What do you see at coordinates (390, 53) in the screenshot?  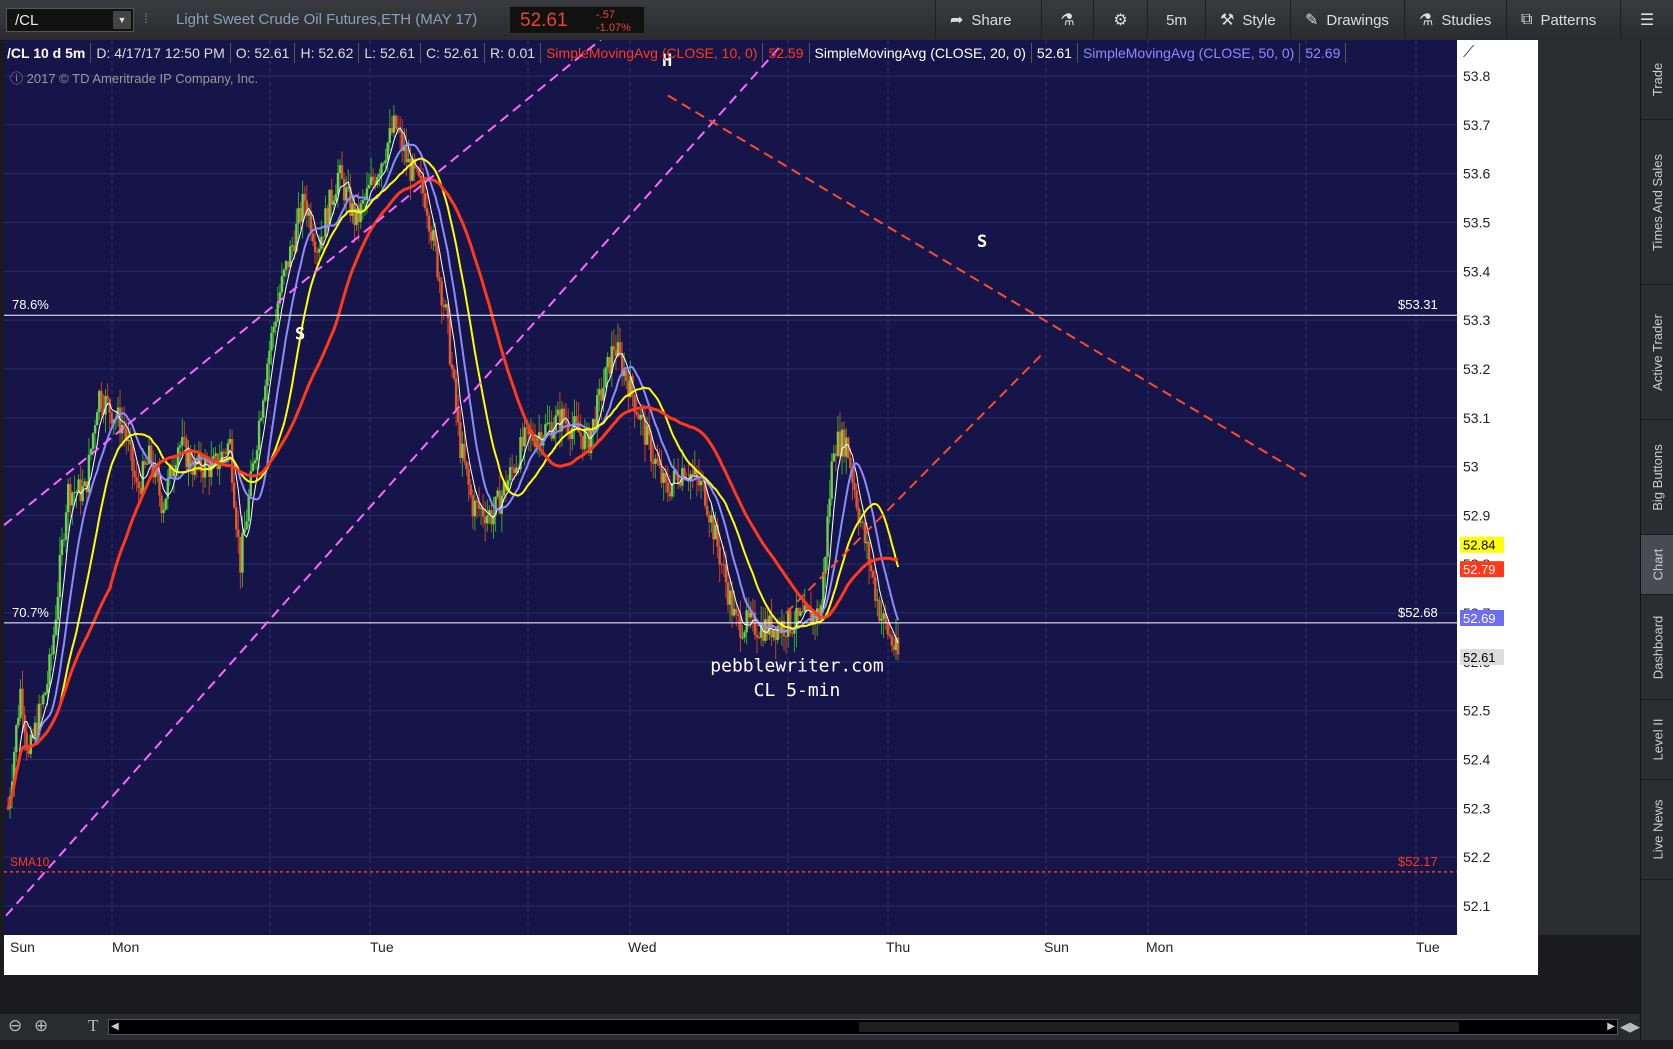 I see `legend-low: L: 52.61` at bounding box center [390, 53].